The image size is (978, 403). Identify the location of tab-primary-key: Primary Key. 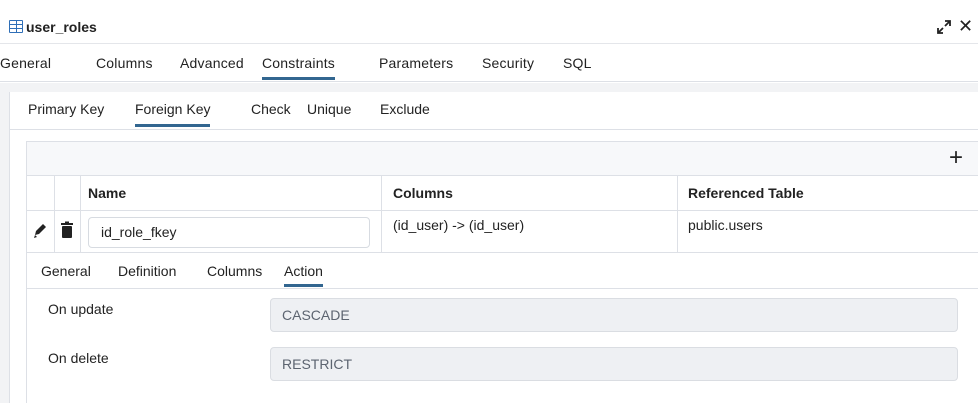
(66, 111).